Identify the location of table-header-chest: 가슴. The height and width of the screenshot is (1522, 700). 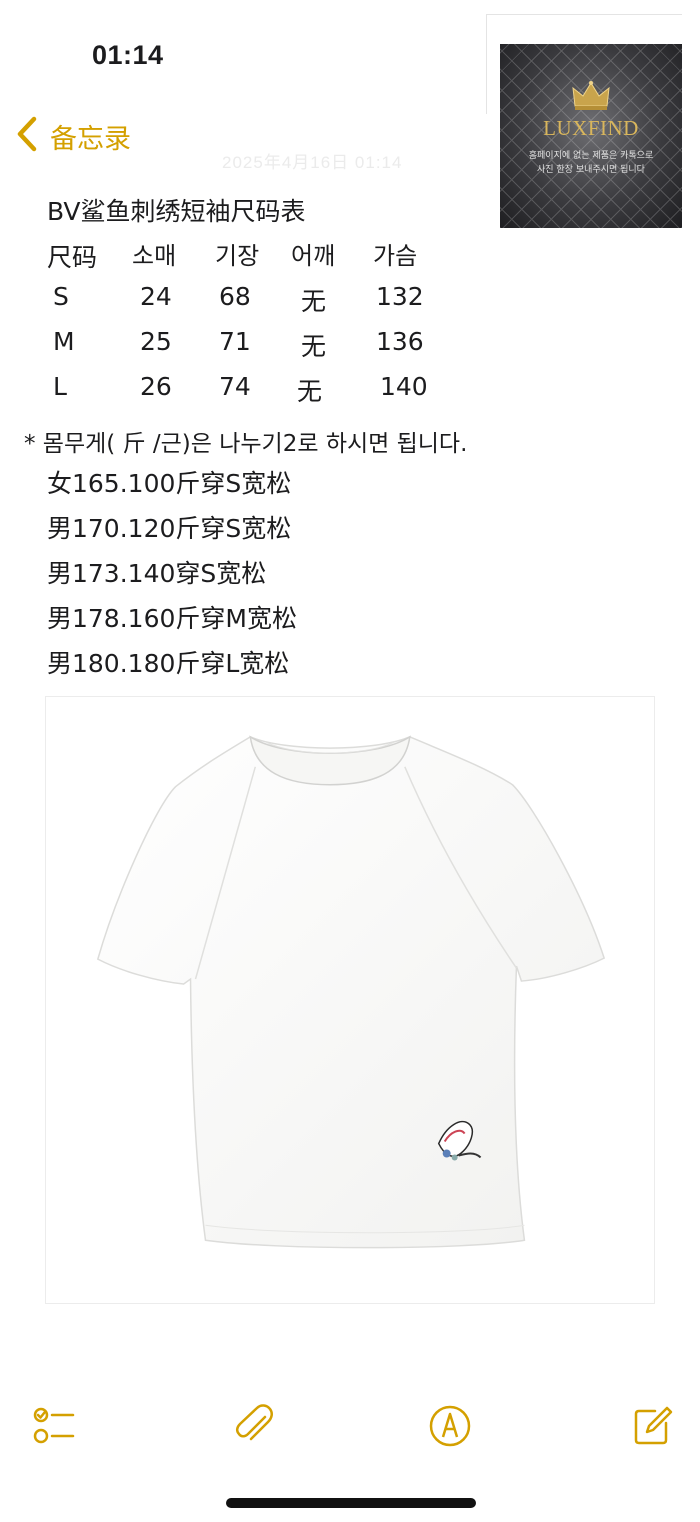
(395, 256).